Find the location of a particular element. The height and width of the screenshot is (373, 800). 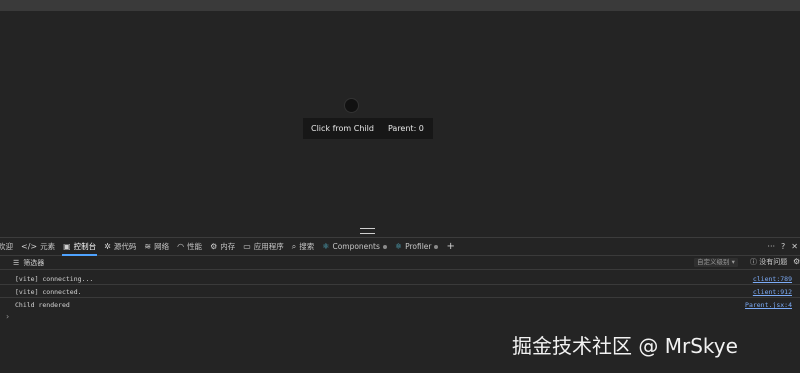

click-from-child-button: Click from Child is located at coordinates (342, 128).